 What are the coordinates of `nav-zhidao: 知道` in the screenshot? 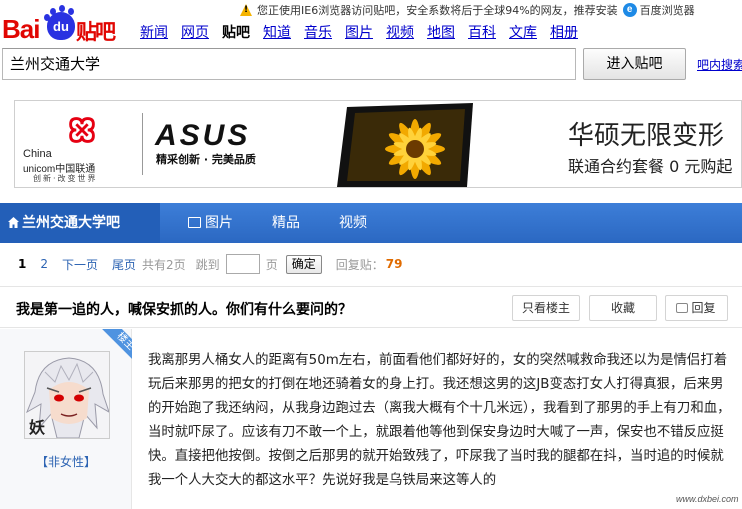 It's located at (277, 32).